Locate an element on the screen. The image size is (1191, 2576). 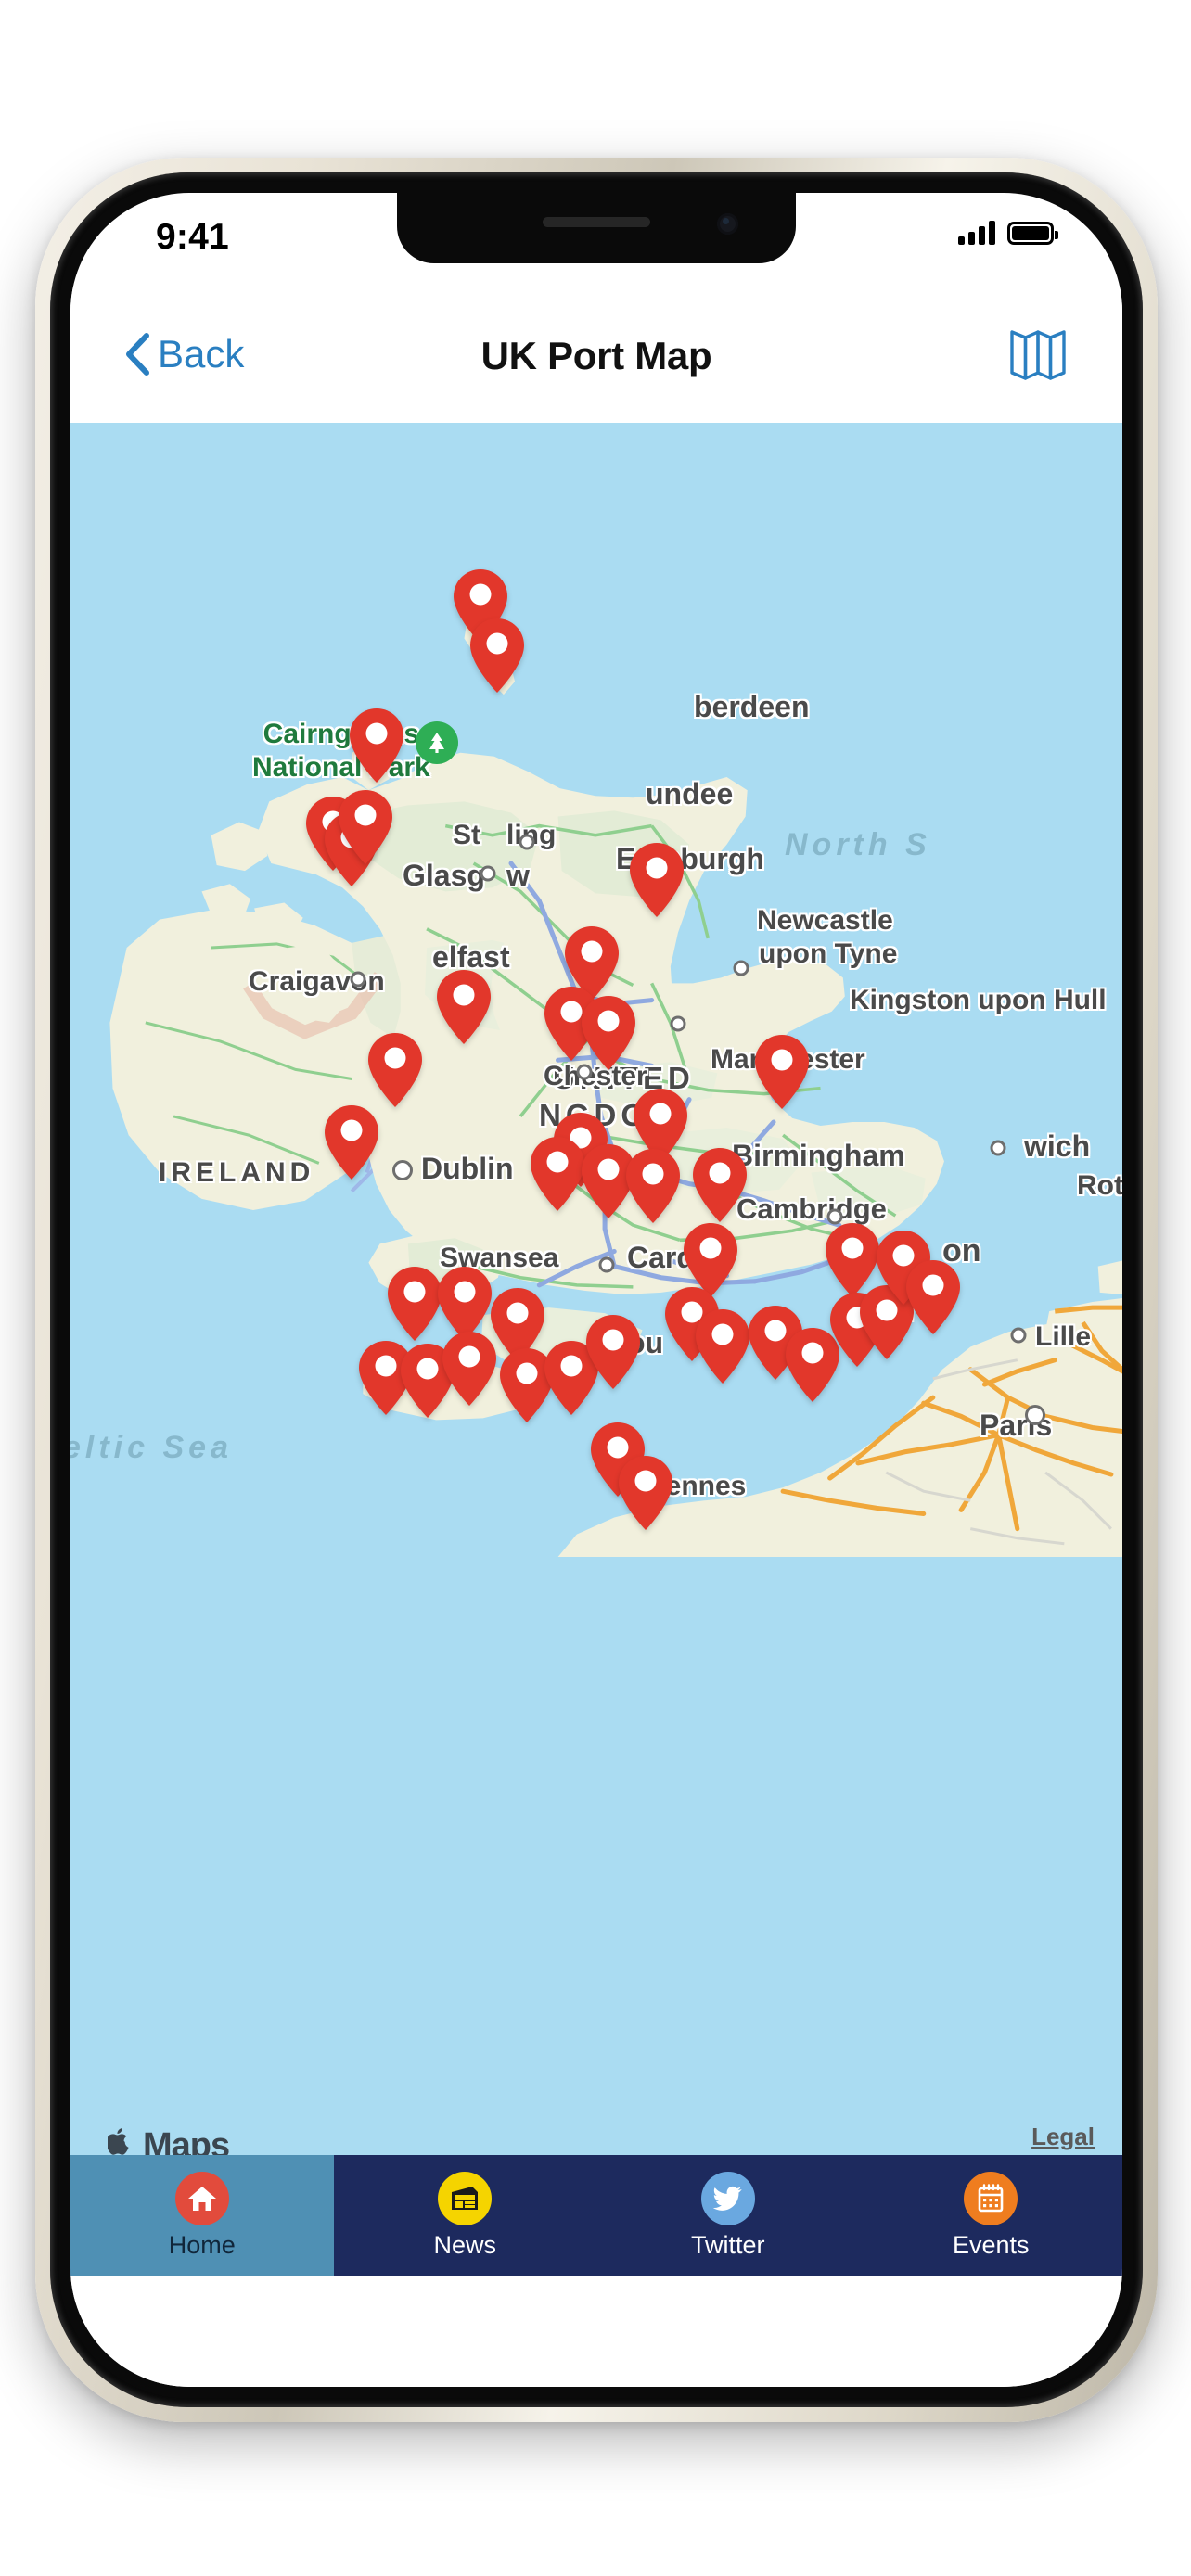
tab-twitter-label: Twitter is located at coordinates (727, 2245).